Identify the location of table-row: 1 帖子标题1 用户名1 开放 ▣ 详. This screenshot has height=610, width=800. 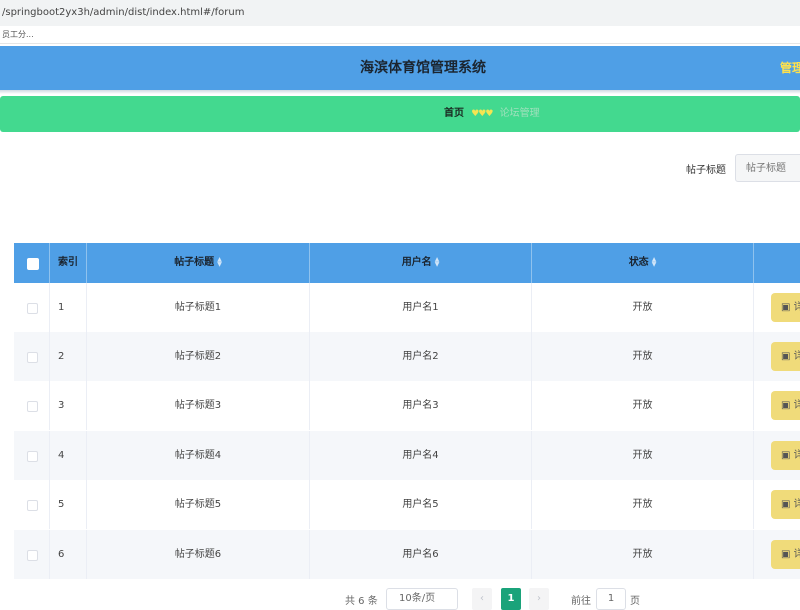
(407, 307).